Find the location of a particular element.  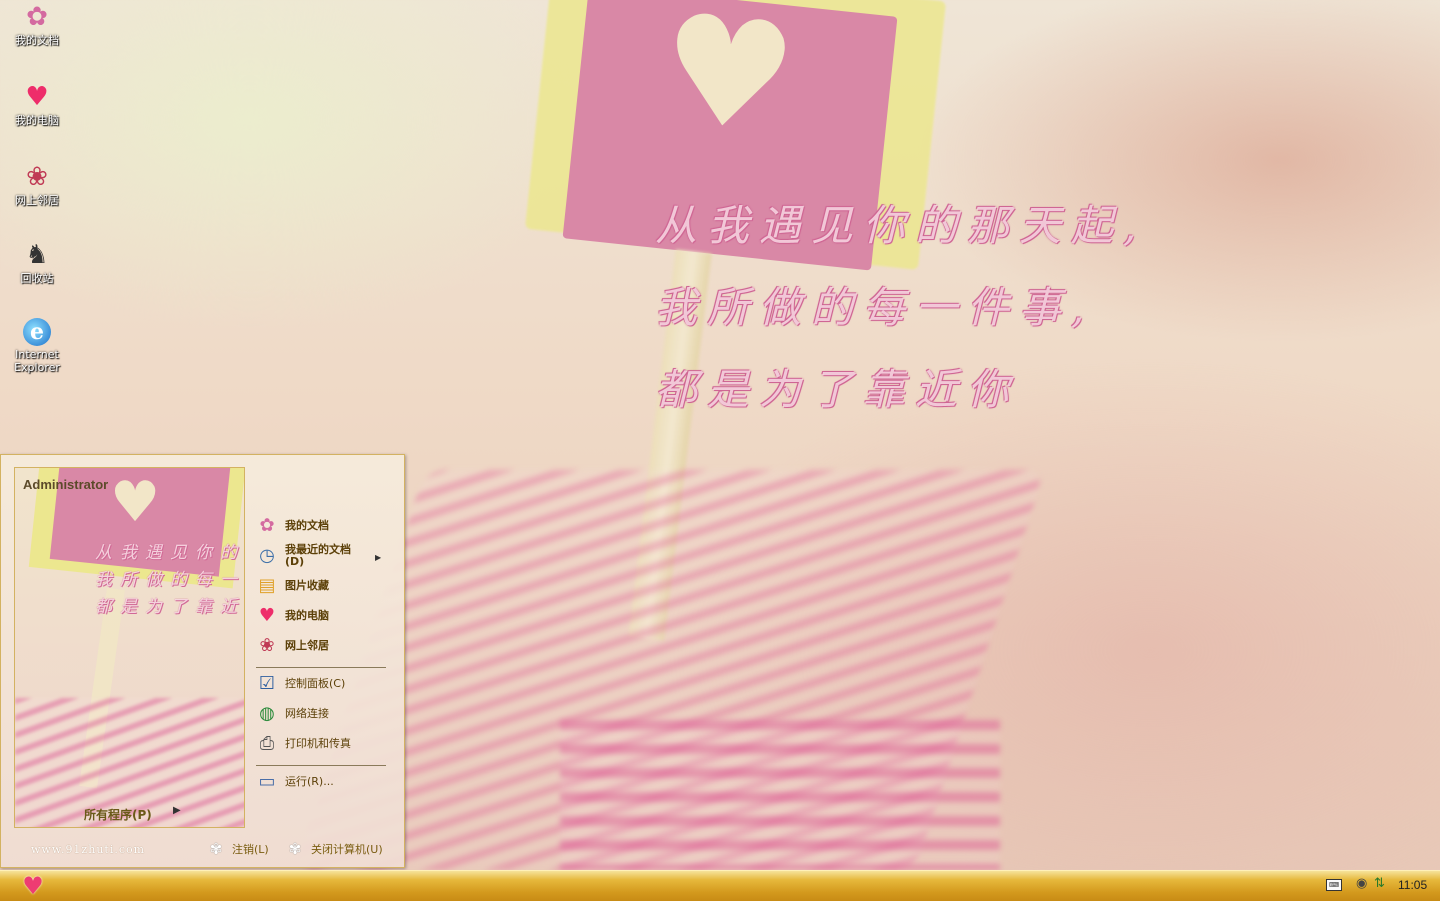

menu-item-label: 我的文档 is located at coordinates (307, 525).